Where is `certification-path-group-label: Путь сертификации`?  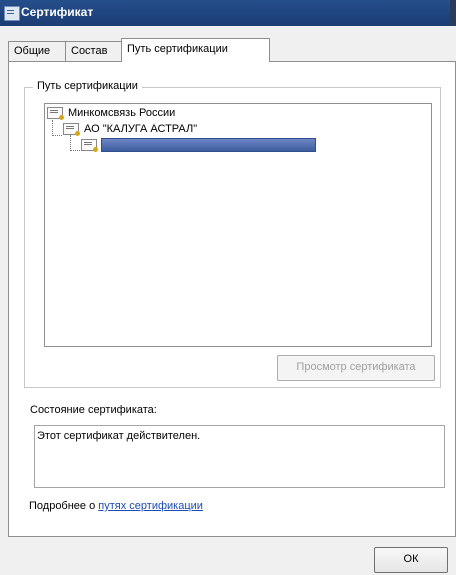 certification-path-group-label: Путь сертификации is located at coordinates (87, 86).